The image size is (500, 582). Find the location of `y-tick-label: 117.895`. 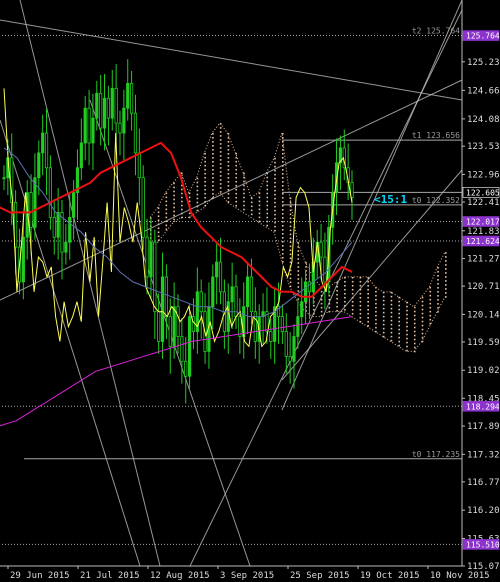

y-tick-label: 117.895 is located at coordinates (483, 427).